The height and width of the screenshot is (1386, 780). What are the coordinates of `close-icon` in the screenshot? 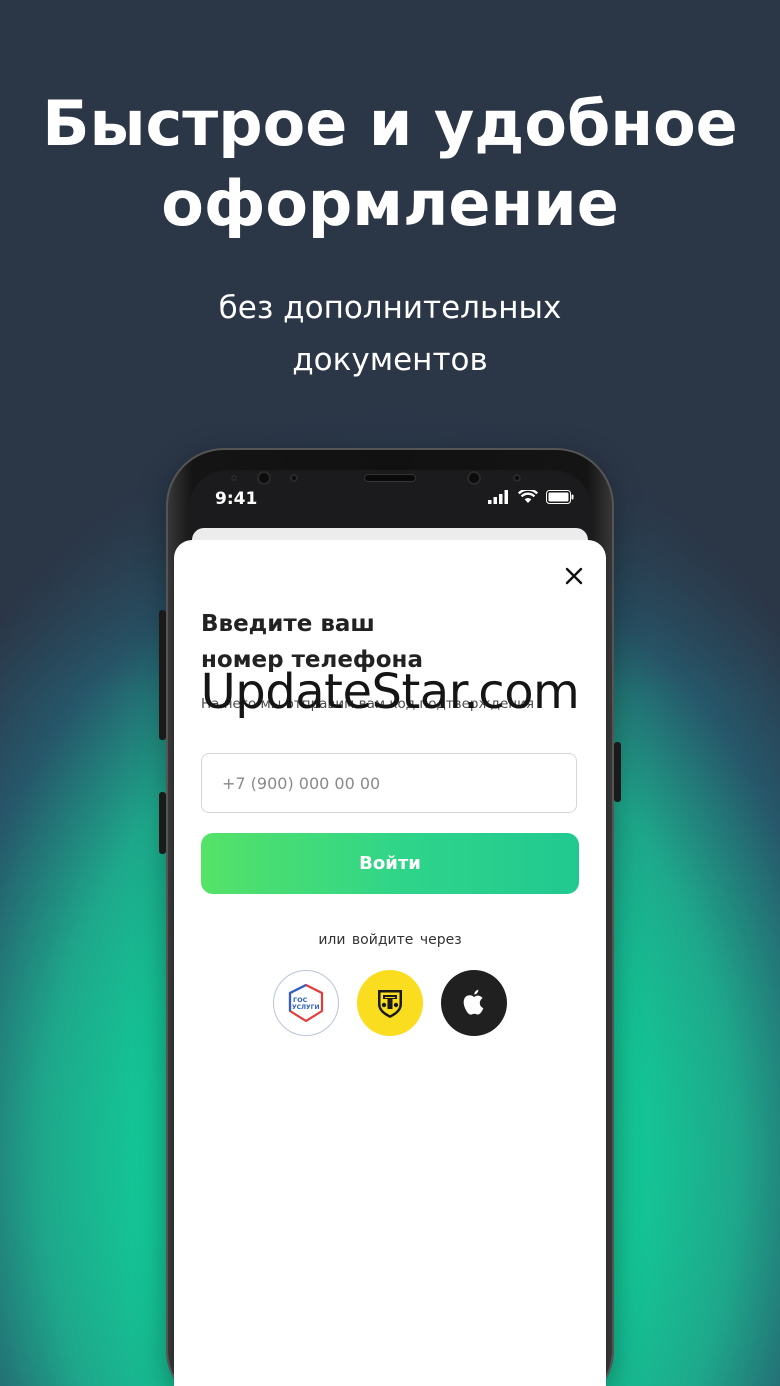 It's located at (574, 576).